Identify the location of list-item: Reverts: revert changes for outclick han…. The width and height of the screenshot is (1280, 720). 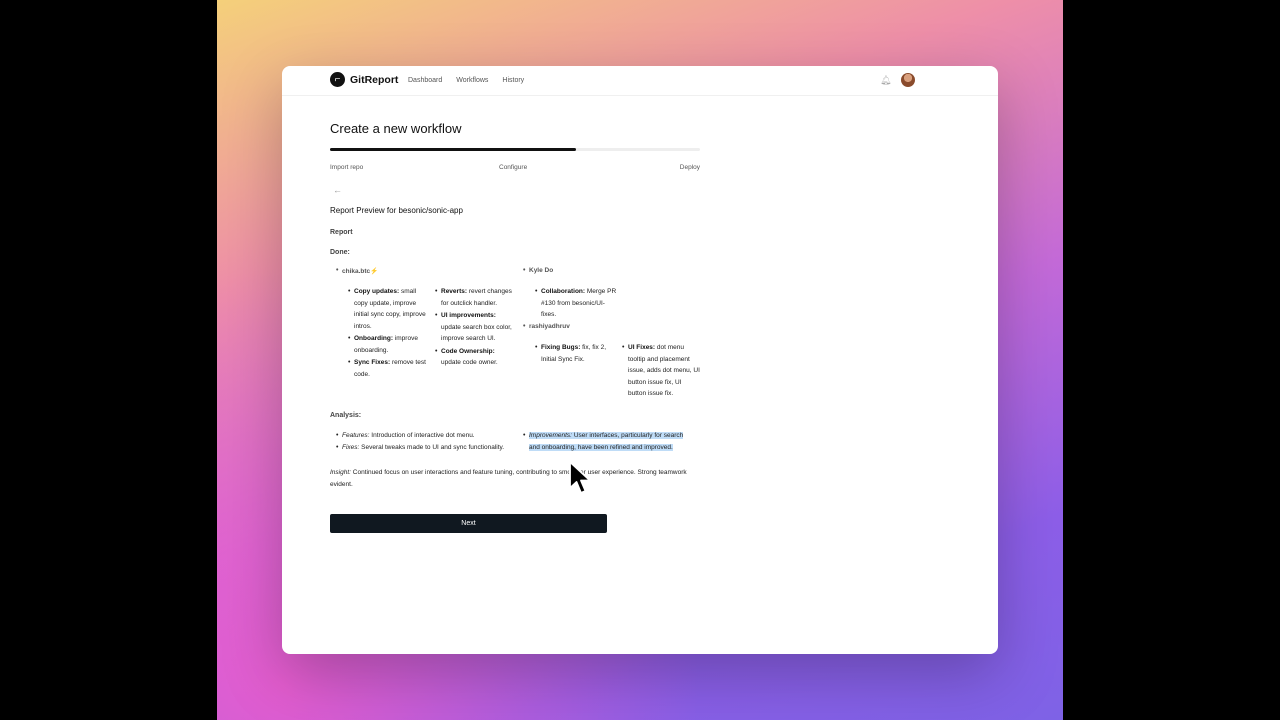
(474, 297).